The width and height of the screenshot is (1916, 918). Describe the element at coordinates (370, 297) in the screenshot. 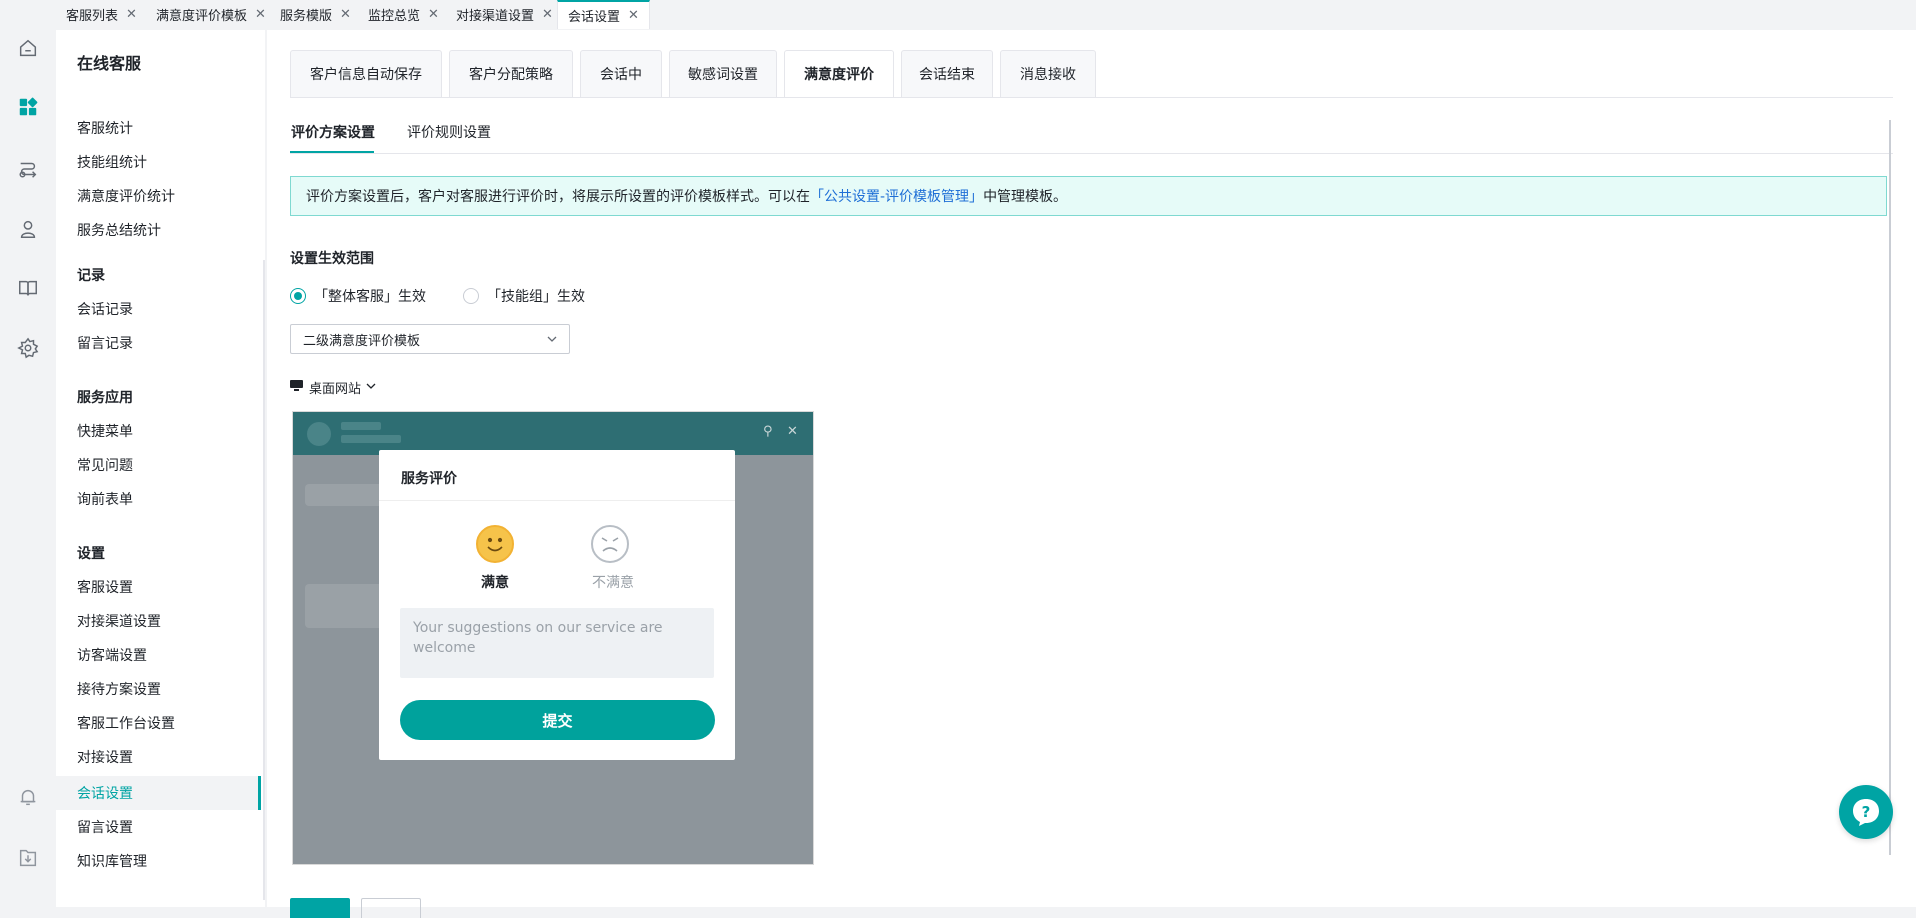

I see `radio-label: 「整体客服」生效` at that location.